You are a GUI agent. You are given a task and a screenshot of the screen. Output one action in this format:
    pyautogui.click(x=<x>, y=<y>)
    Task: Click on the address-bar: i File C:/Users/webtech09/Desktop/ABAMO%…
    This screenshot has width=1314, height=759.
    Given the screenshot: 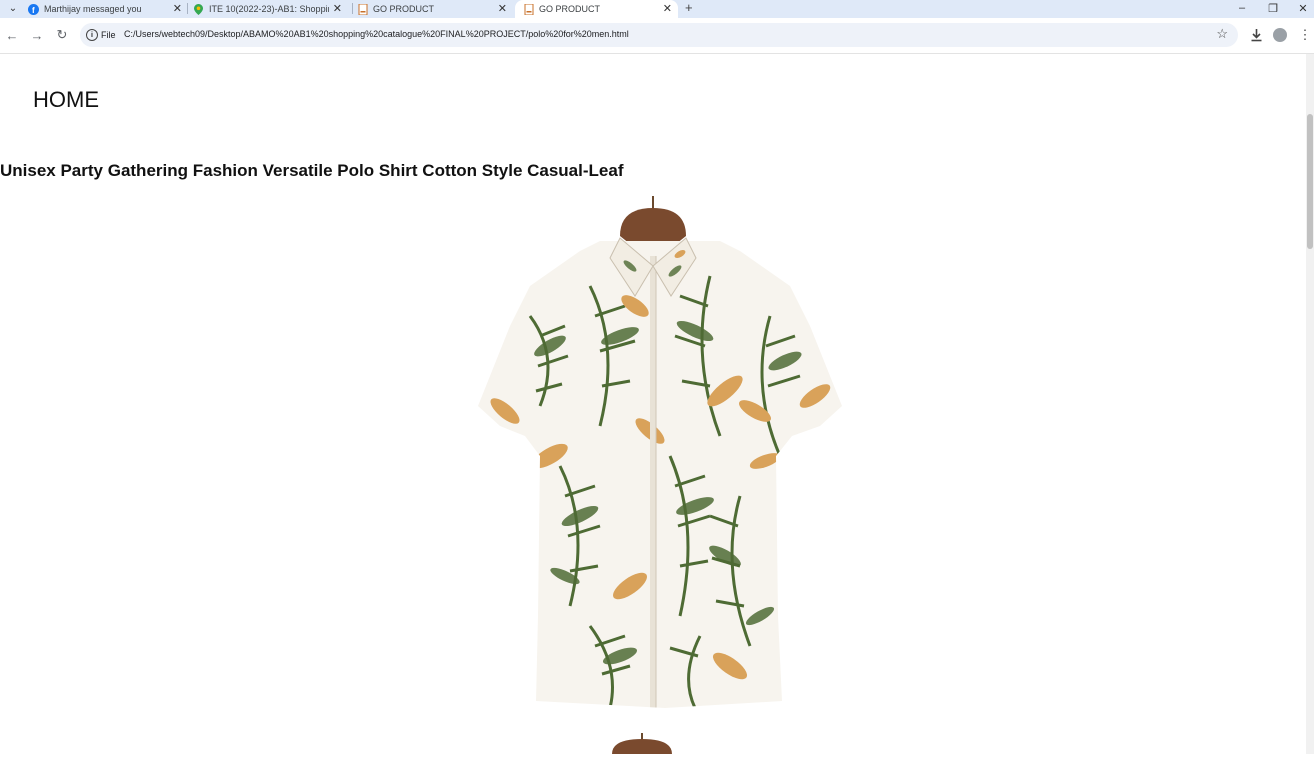 What is the action you would take?
    pyautogui.click(x=659, y=35)
    